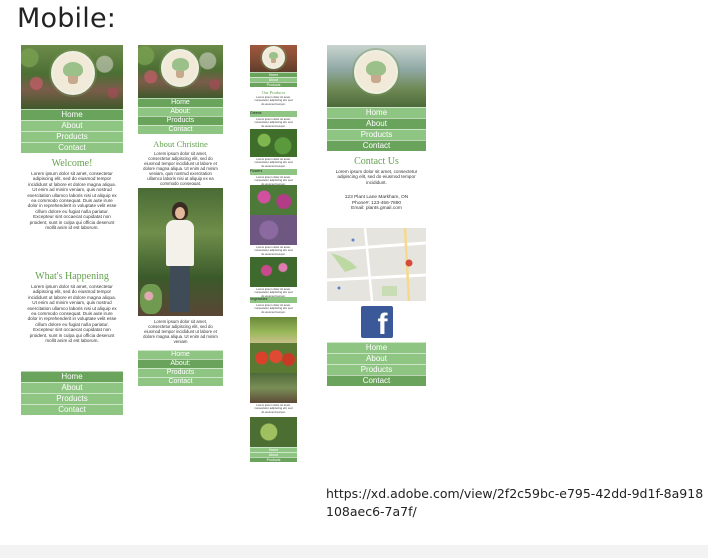 This screenshot has width=708, height=558. I want to click on christine-photo, so click(180, 252).